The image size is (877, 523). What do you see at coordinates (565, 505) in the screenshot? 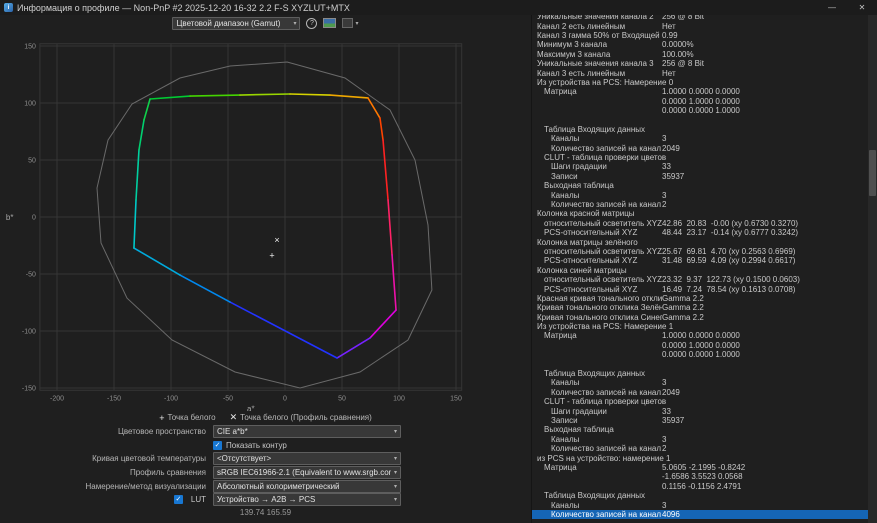
I see `property-label: Каналы` at bounding box center [565, 505].